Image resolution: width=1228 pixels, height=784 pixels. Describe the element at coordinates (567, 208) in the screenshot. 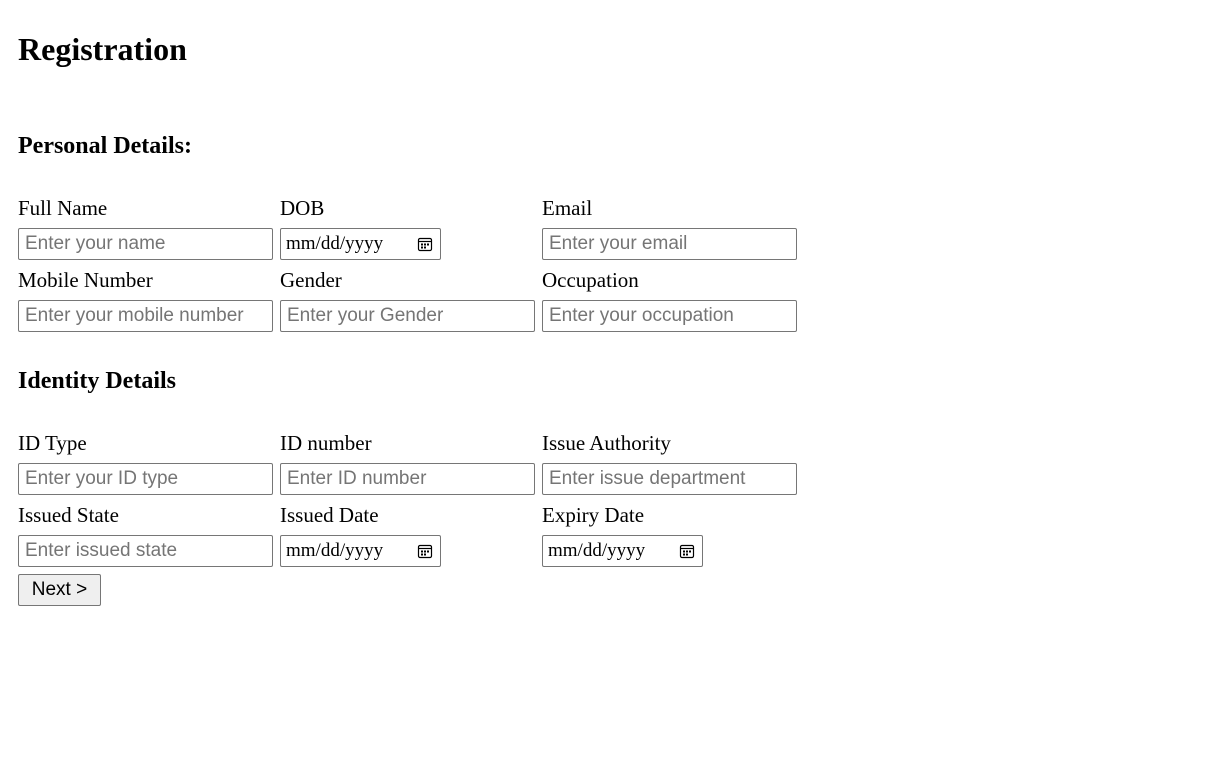

I see `email-label: Email` at that location.